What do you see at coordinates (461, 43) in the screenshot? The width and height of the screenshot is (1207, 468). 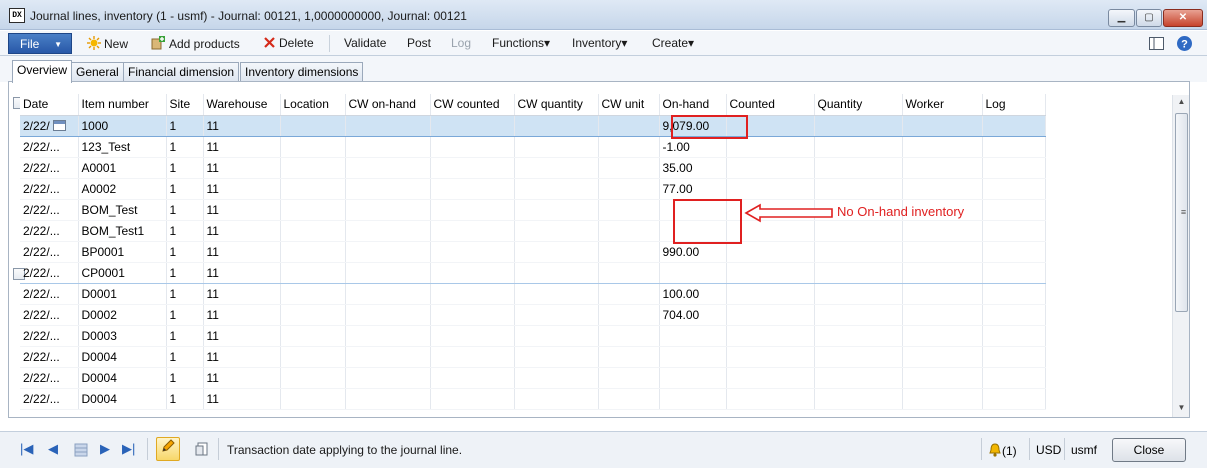 I see `log-button: Log` at bounding box center [461, 43].